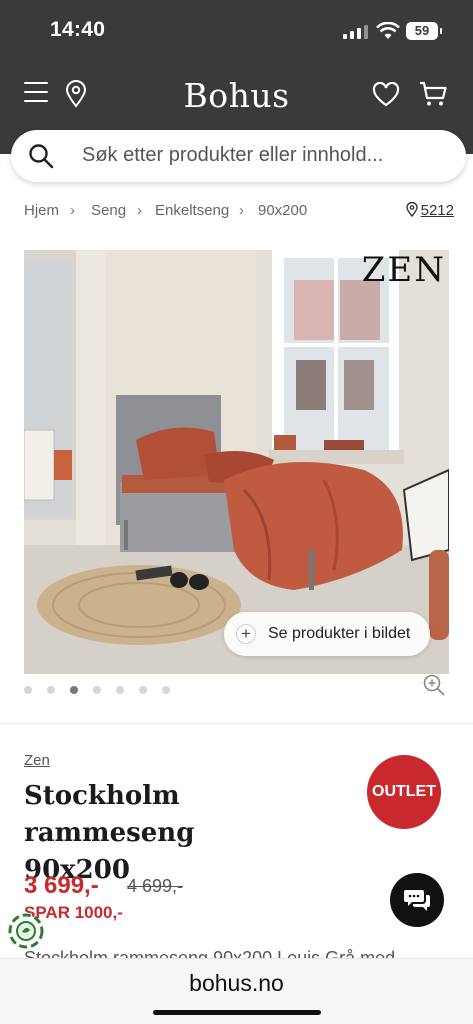 This screenshot has width=473, height=1024. I want to click on battery-icon: 59, so click(424, 31).